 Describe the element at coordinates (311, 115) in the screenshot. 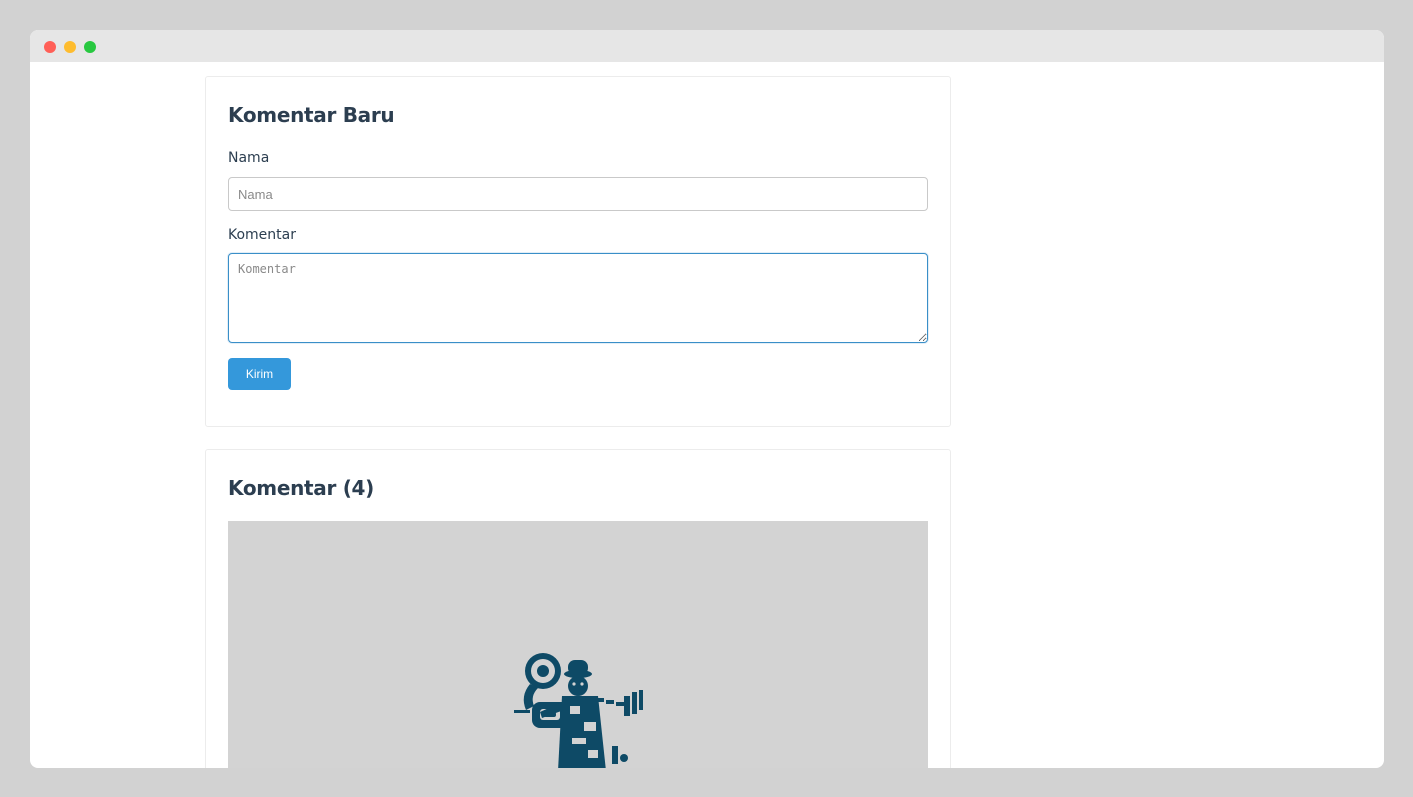

I see `new-comment-title: Komentar Baru` at that location.